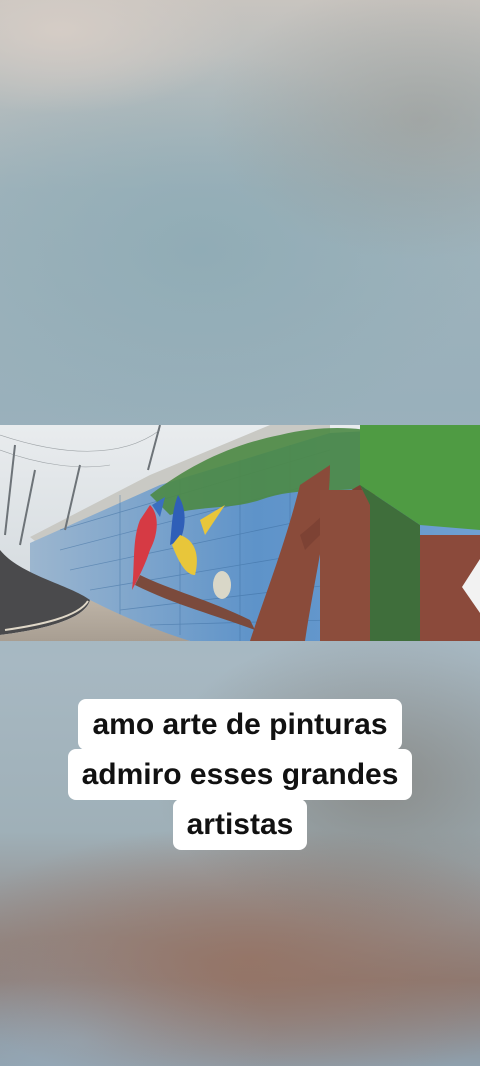  What do you see at coordinates (222, 585) in the screenshot?
I see `small-bird` at bounding box center [222, 585].